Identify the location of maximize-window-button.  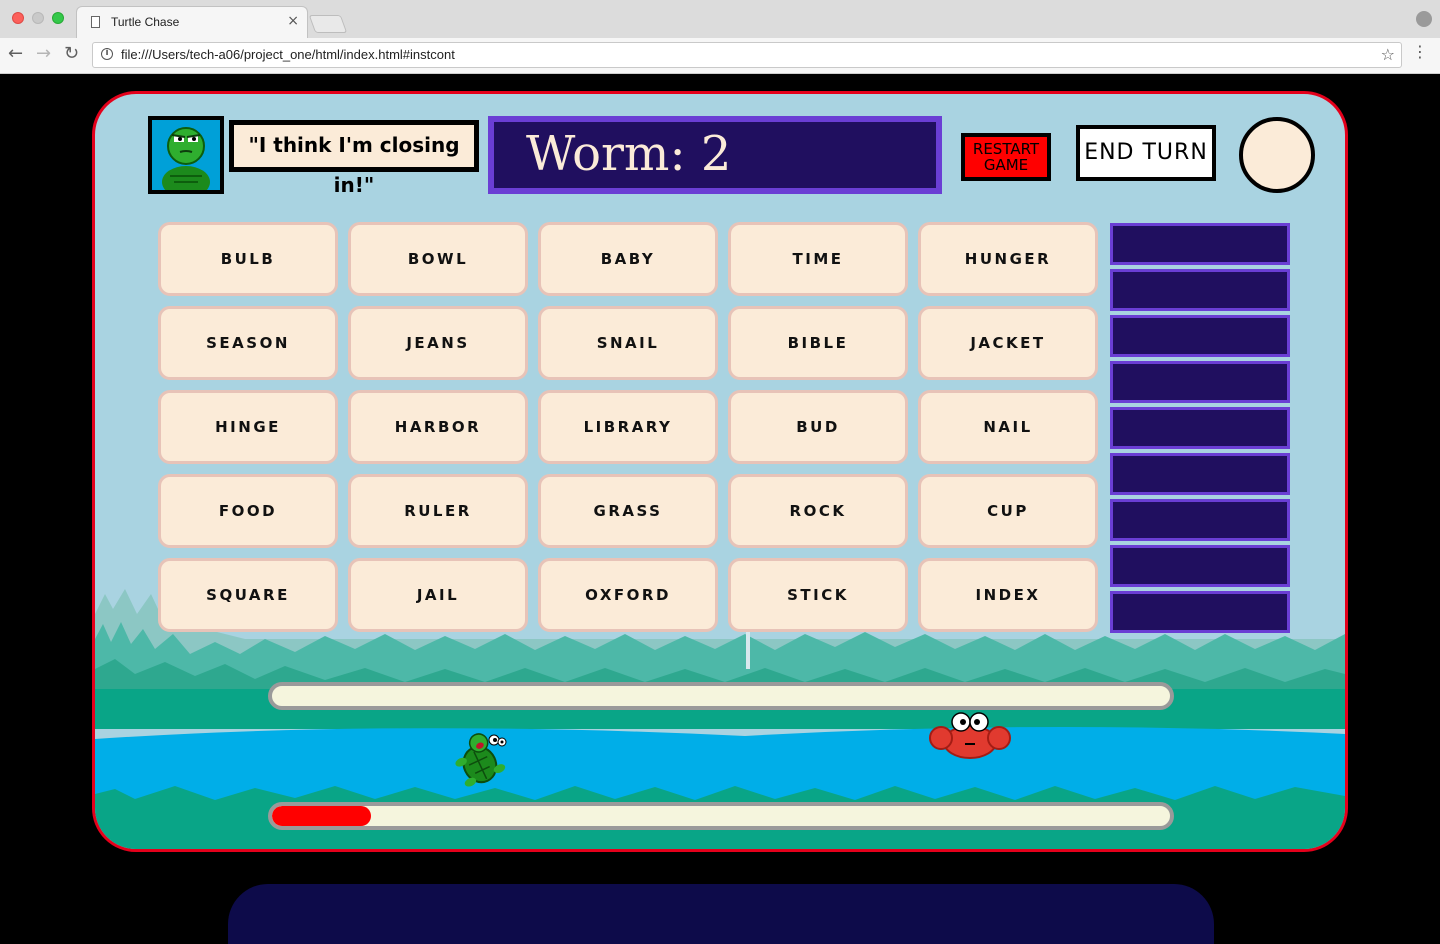
(58, 18).